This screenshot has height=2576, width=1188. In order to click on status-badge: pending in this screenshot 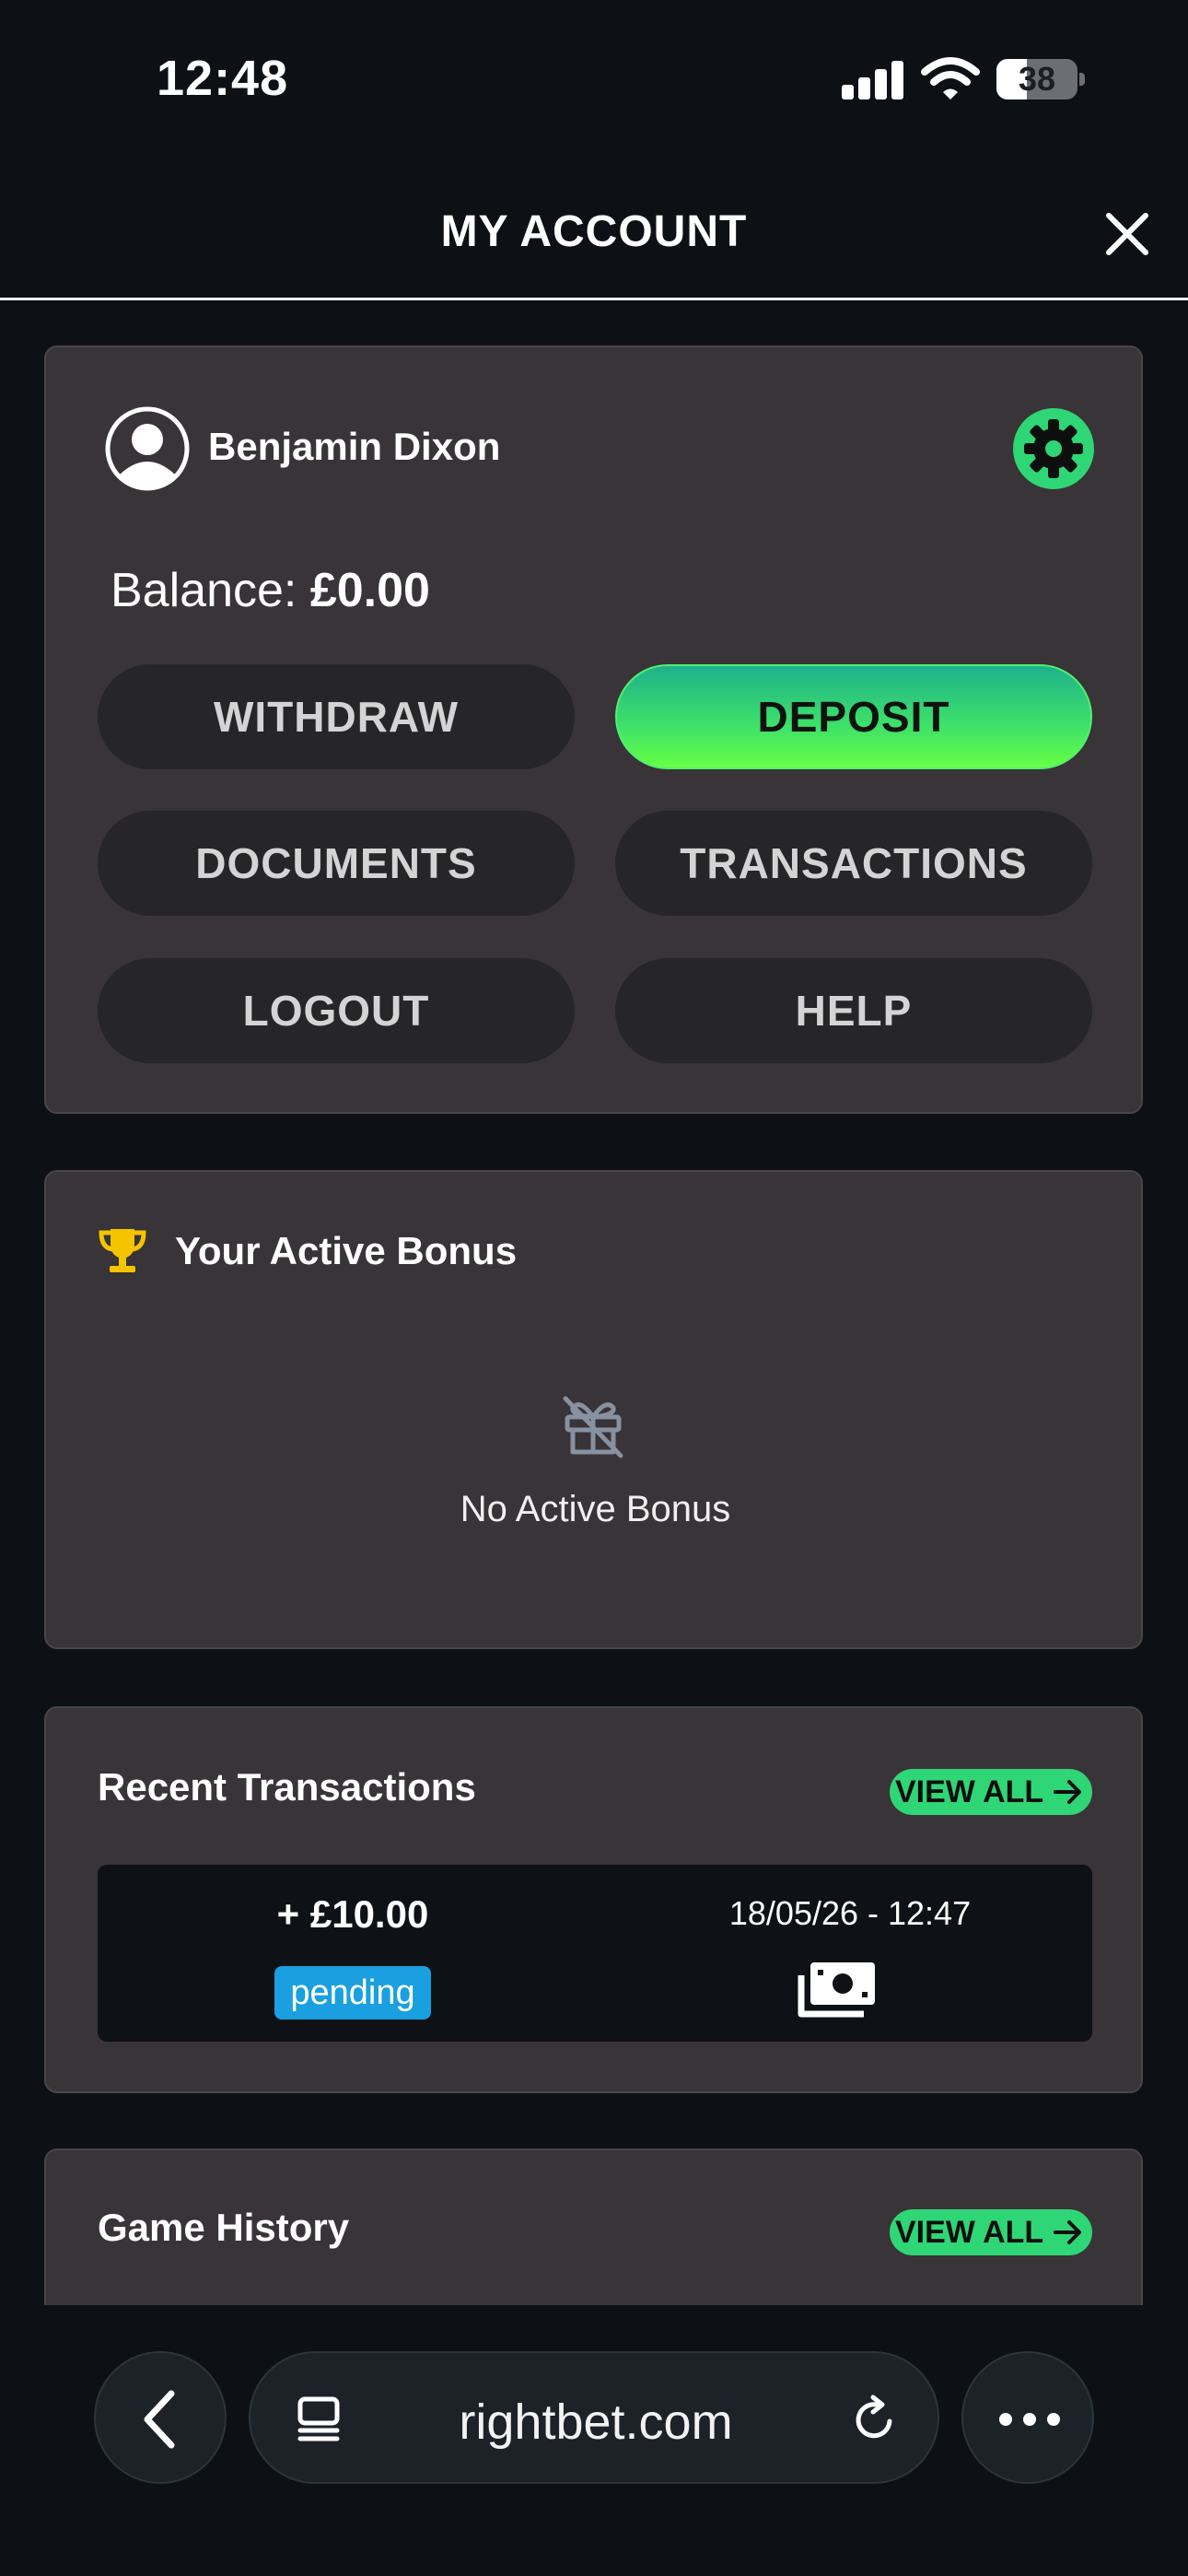, I will do `click(352, 1993)`.